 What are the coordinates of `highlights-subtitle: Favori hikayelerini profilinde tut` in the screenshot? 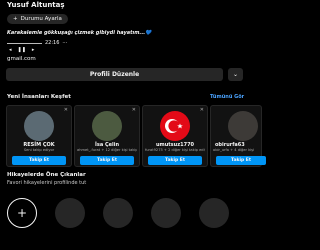 It's located at (47, 183).